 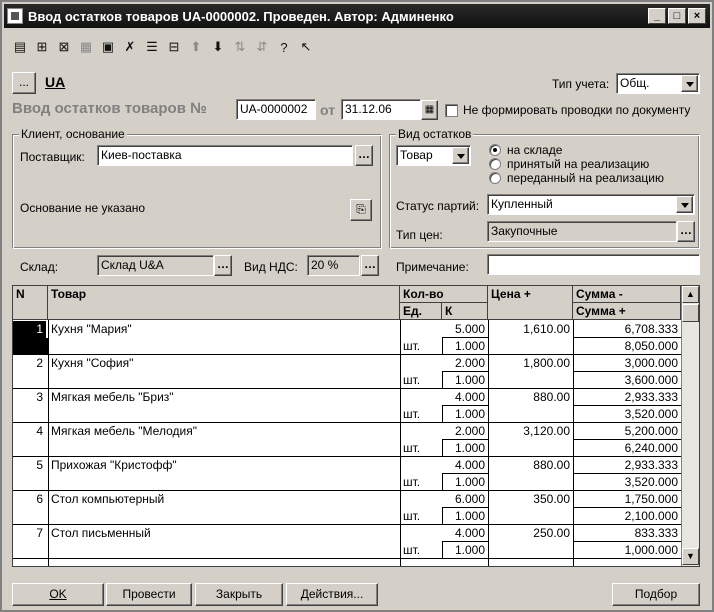 What do you see at coordinates (465, 311) in the screenshot?
I see `col-k-header: К` at bounding box center [465, 311].